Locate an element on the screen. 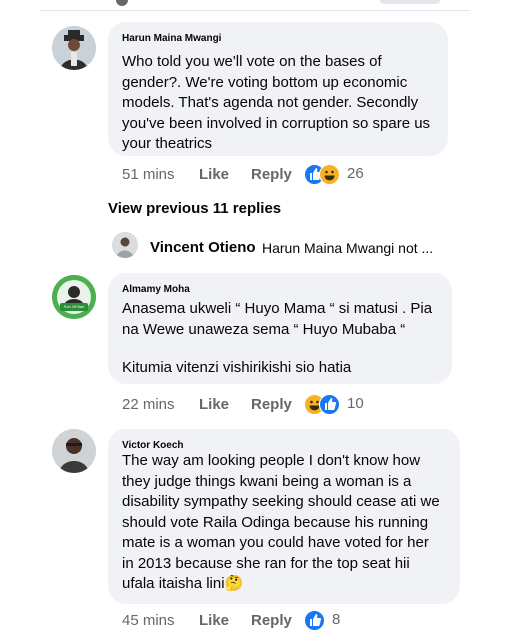  reaction-summary: 26 is located at coordinates (339, 174).